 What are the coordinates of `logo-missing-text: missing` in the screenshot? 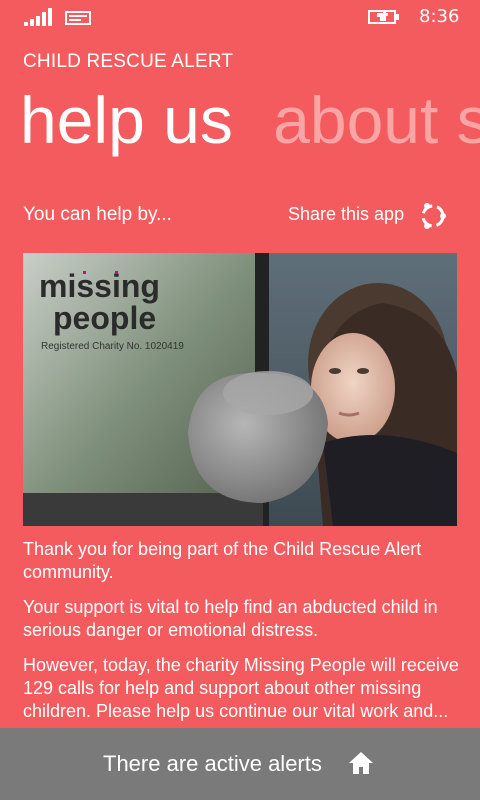 It's located at (99, 286).